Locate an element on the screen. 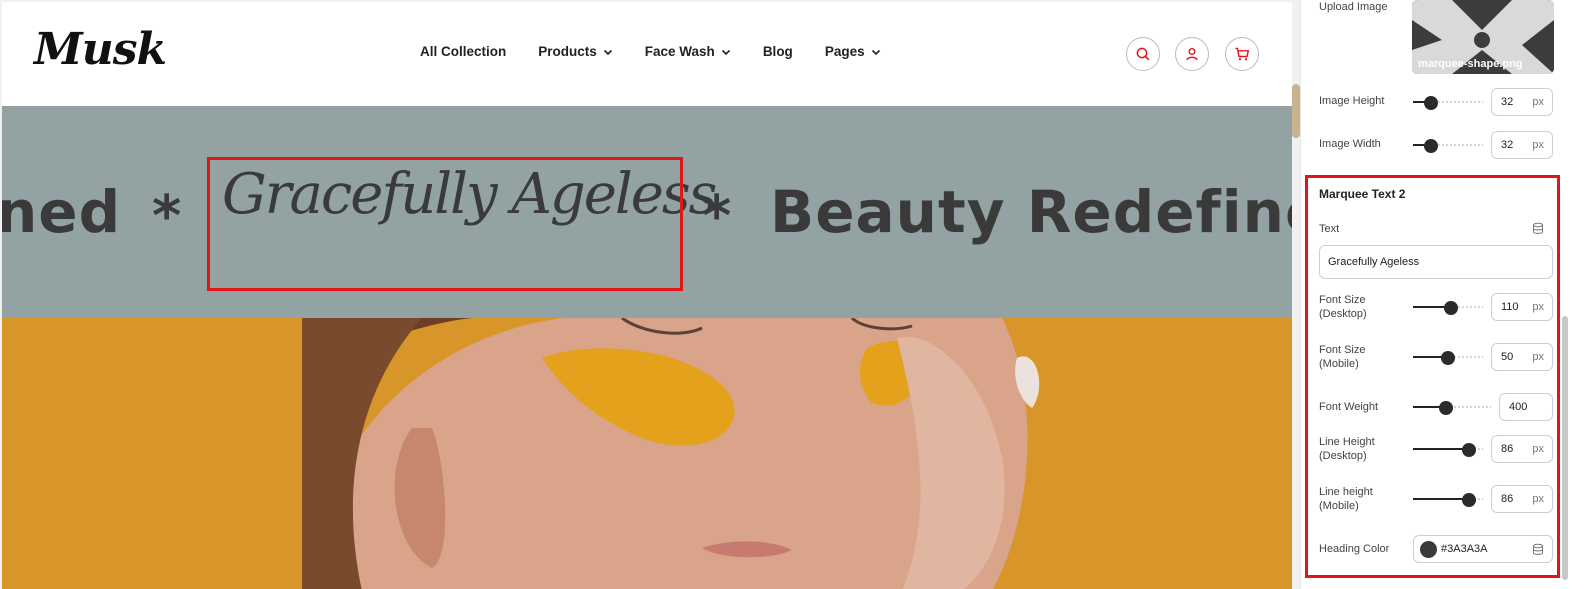  line-height-desktop-slider is located at coordinates (1448, 450).